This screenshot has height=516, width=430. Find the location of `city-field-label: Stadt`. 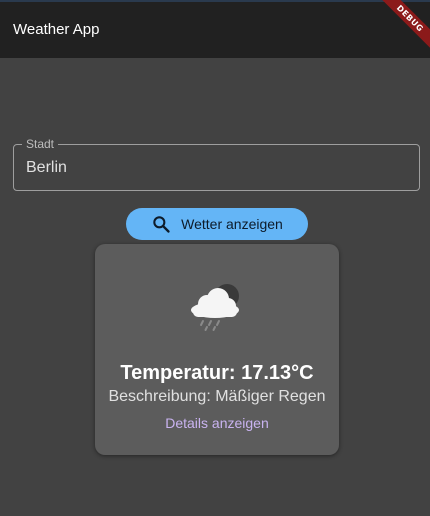

city-field-label: Stadt is located at coordinates (40, 144).